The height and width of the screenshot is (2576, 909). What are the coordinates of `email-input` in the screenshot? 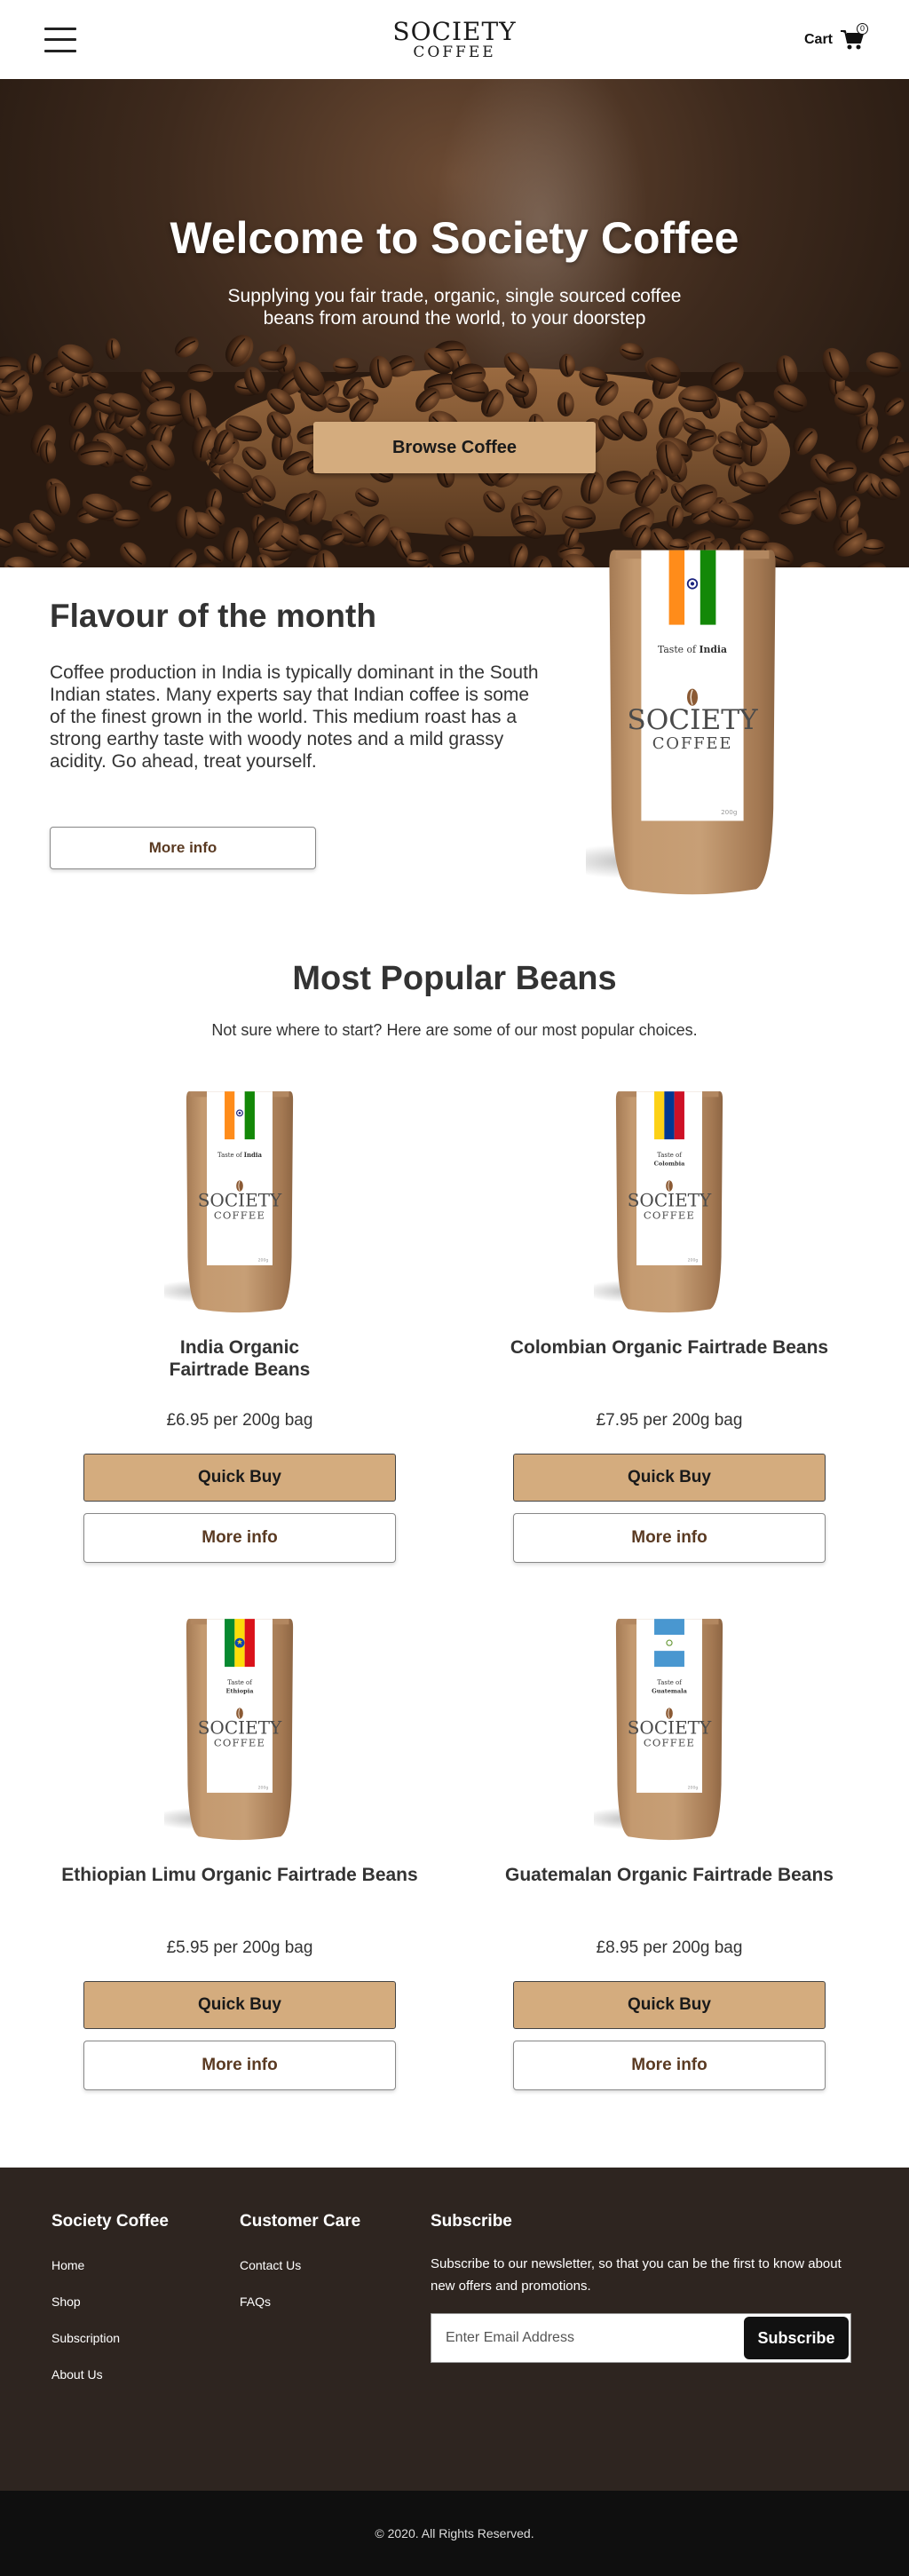 It's located at (587, 2338).